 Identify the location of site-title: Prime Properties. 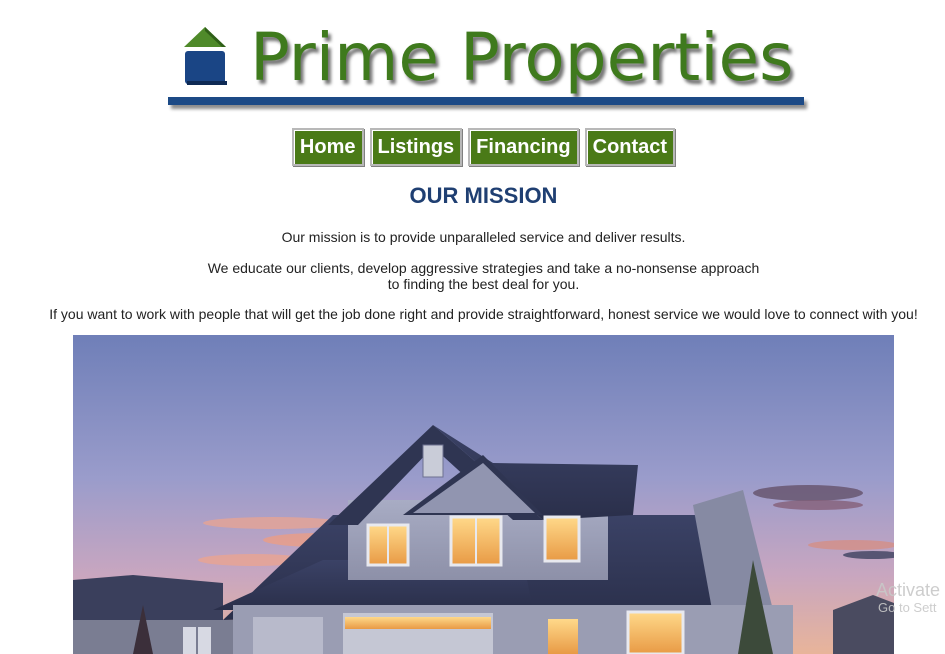
(522, 57).